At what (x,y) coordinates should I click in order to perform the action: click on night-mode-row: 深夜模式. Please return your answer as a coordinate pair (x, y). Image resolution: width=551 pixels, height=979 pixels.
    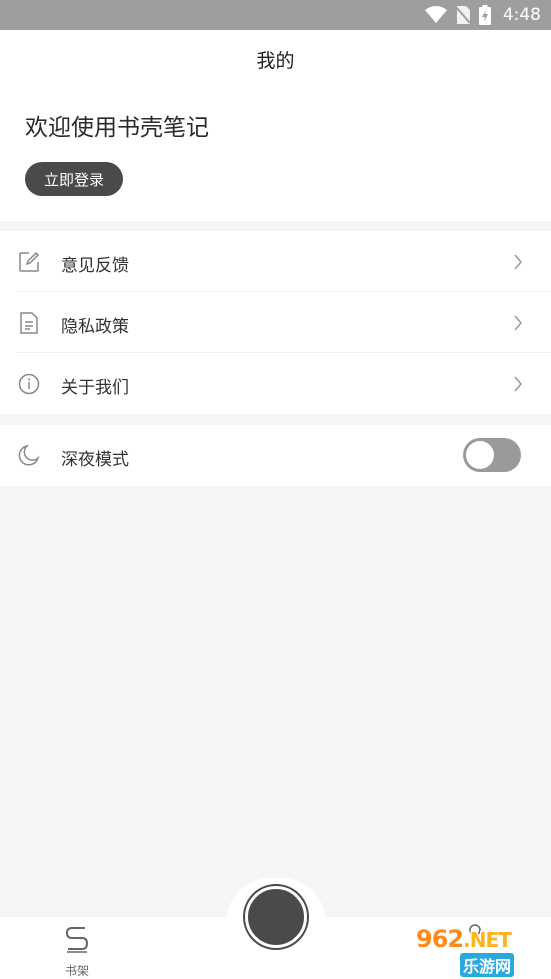
    Looking at the image, I should click on (275, 455).